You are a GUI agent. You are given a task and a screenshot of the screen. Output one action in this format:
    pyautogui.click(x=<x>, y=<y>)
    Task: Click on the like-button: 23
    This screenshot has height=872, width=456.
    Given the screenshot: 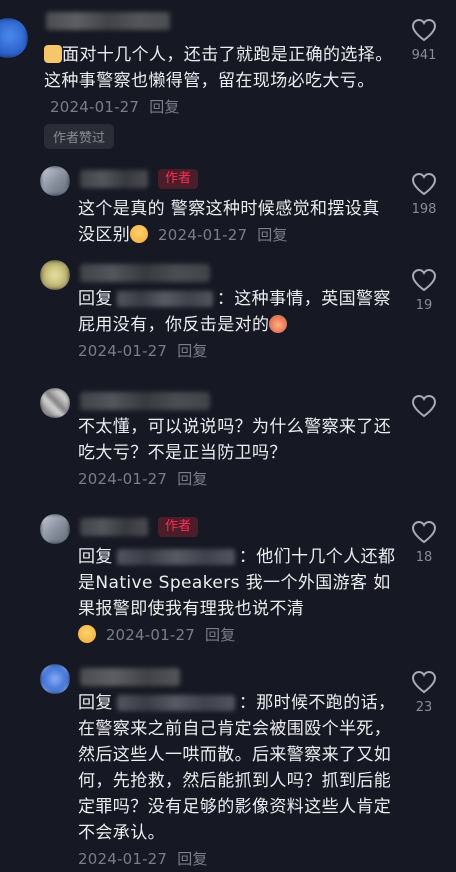 What is the action you would take?
    pyautogui.click(x=424, y=692)
    